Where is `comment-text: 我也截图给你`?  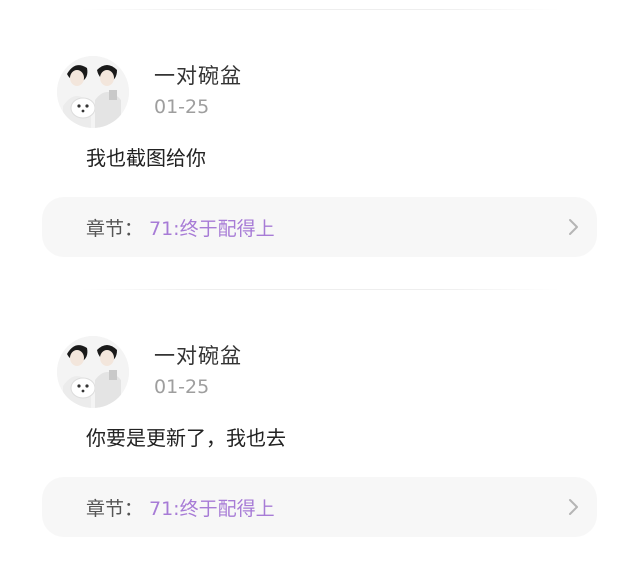 comment-text: 我也截图给你 is located at coordinates (146, 158).